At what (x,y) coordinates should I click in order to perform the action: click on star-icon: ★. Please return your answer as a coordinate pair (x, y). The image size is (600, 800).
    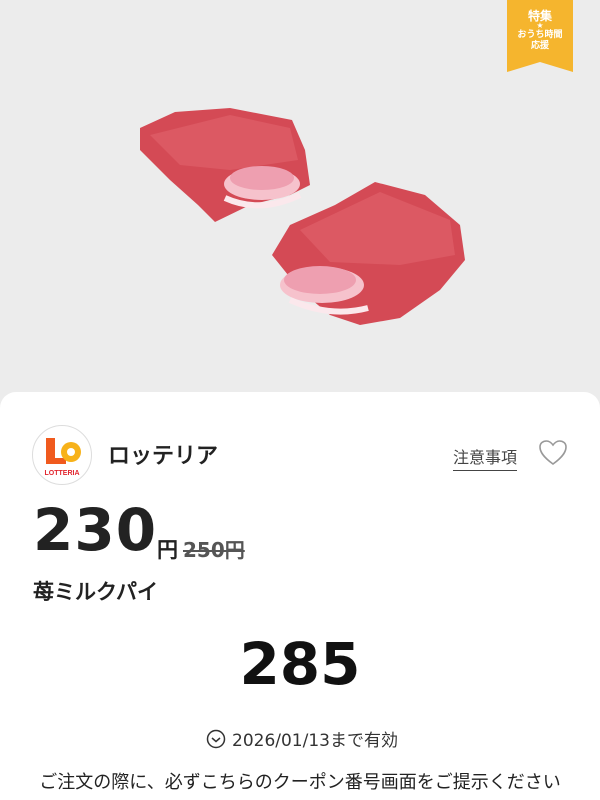
    Looking at the image, I should click on (540, 25).